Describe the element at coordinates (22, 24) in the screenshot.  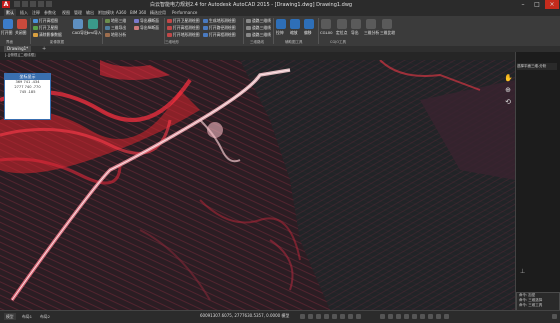
I see `close-map-icon` at that location.